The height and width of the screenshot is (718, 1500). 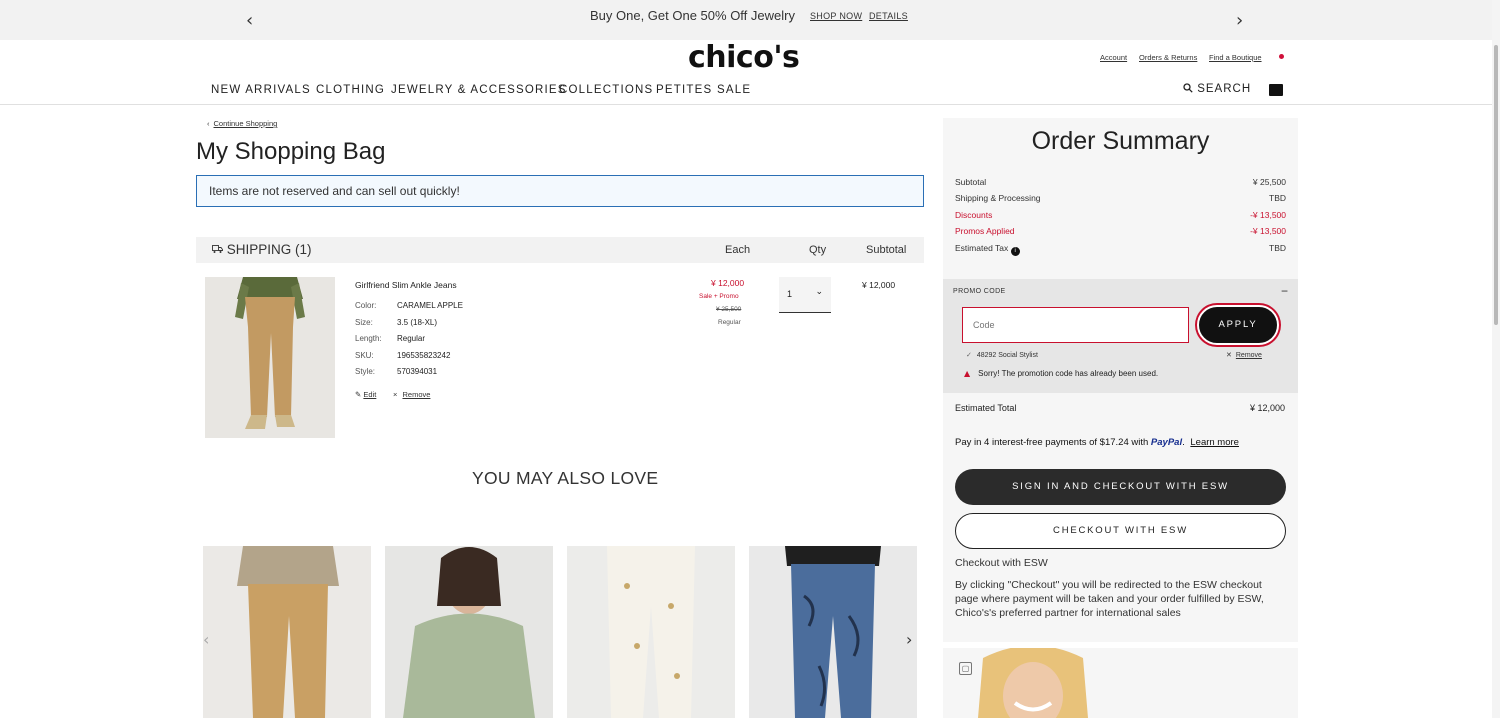 I want to click on promo-tile-photo, so click(x=1120, y=683).